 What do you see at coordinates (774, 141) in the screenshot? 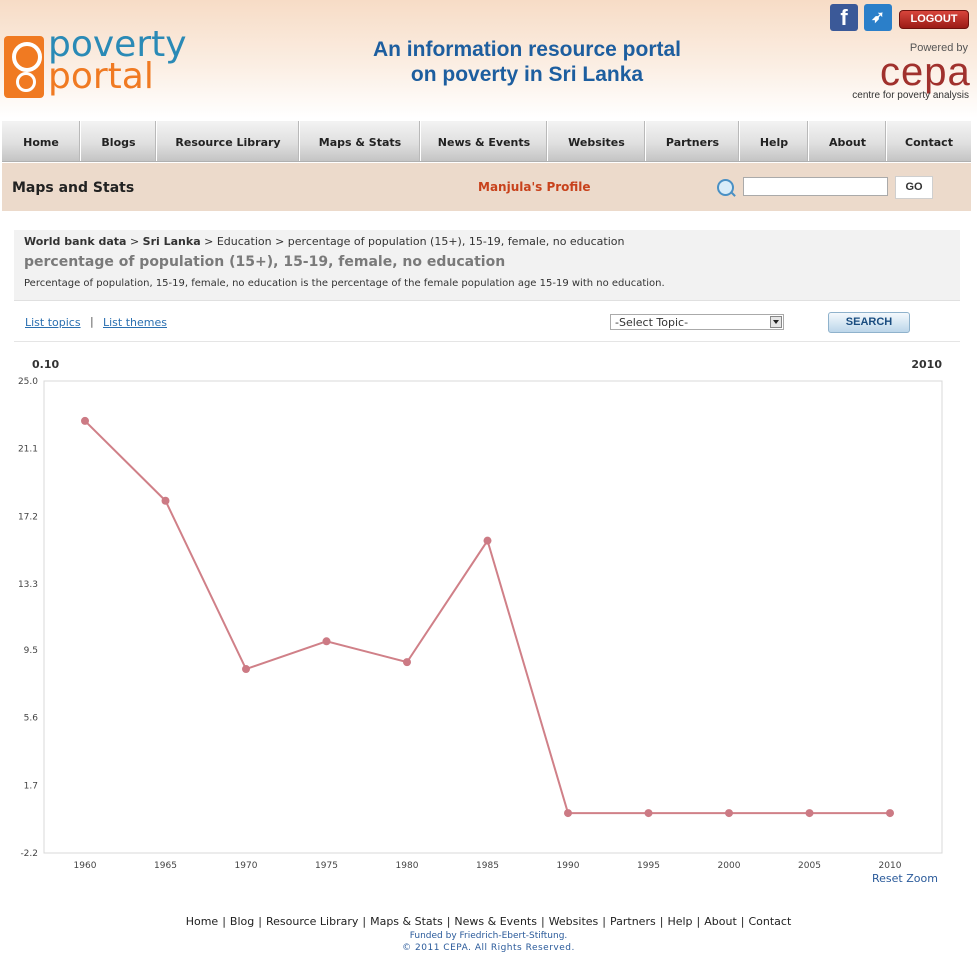
I see `nav-item-help: Help` at bounding box center [774, 141].